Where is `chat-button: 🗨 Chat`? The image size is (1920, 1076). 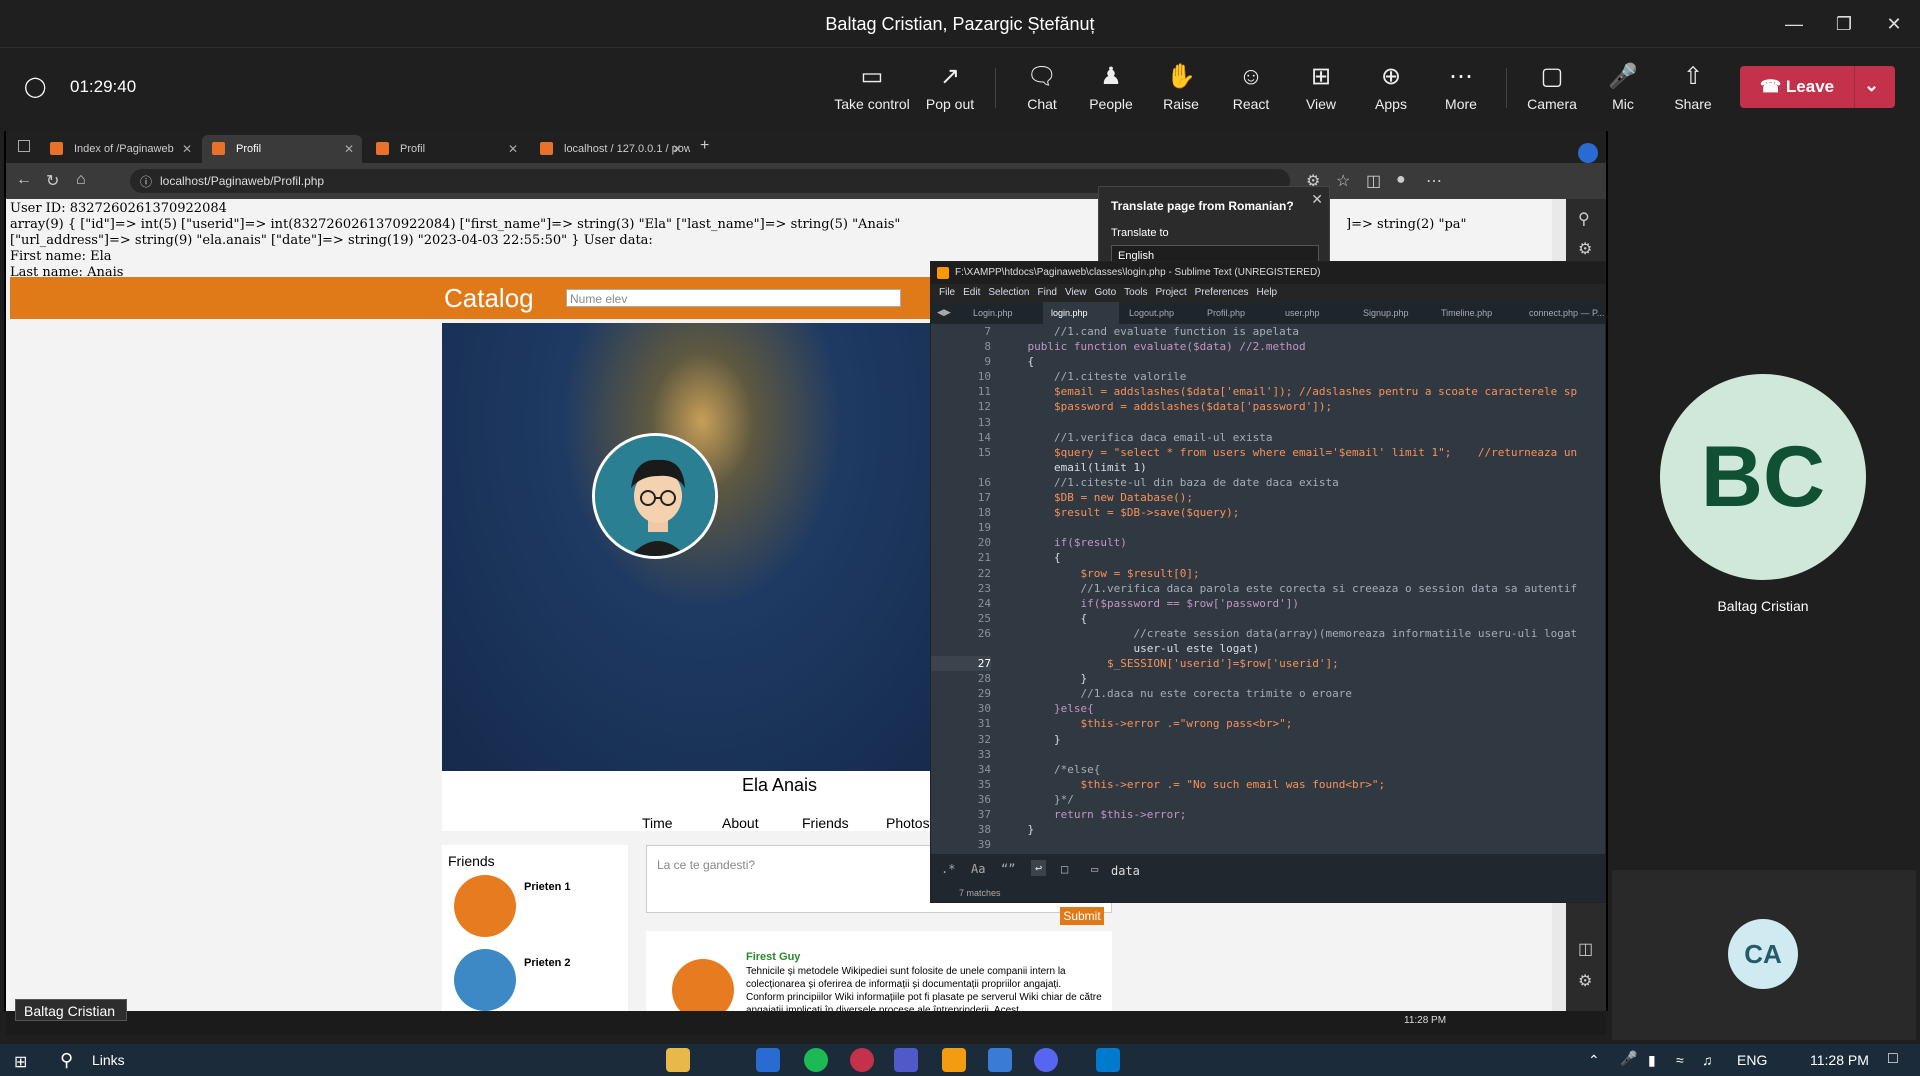 chat-button: 🗨 Chat is located at coordinates (1042, 87).